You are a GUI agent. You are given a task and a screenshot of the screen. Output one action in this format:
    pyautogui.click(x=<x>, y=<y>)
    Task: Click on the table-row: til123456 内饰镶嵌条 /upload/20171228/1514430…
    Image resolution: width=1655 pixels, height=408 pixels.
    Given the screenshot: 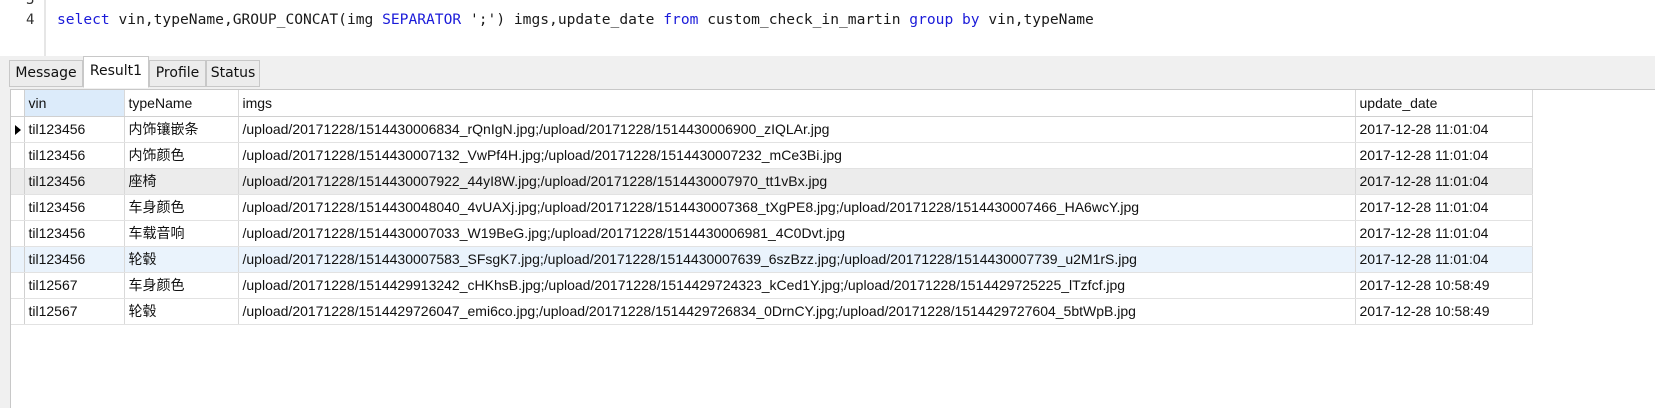 What is the action you would take?
    pyautogui.click(x=772, y=129)
    